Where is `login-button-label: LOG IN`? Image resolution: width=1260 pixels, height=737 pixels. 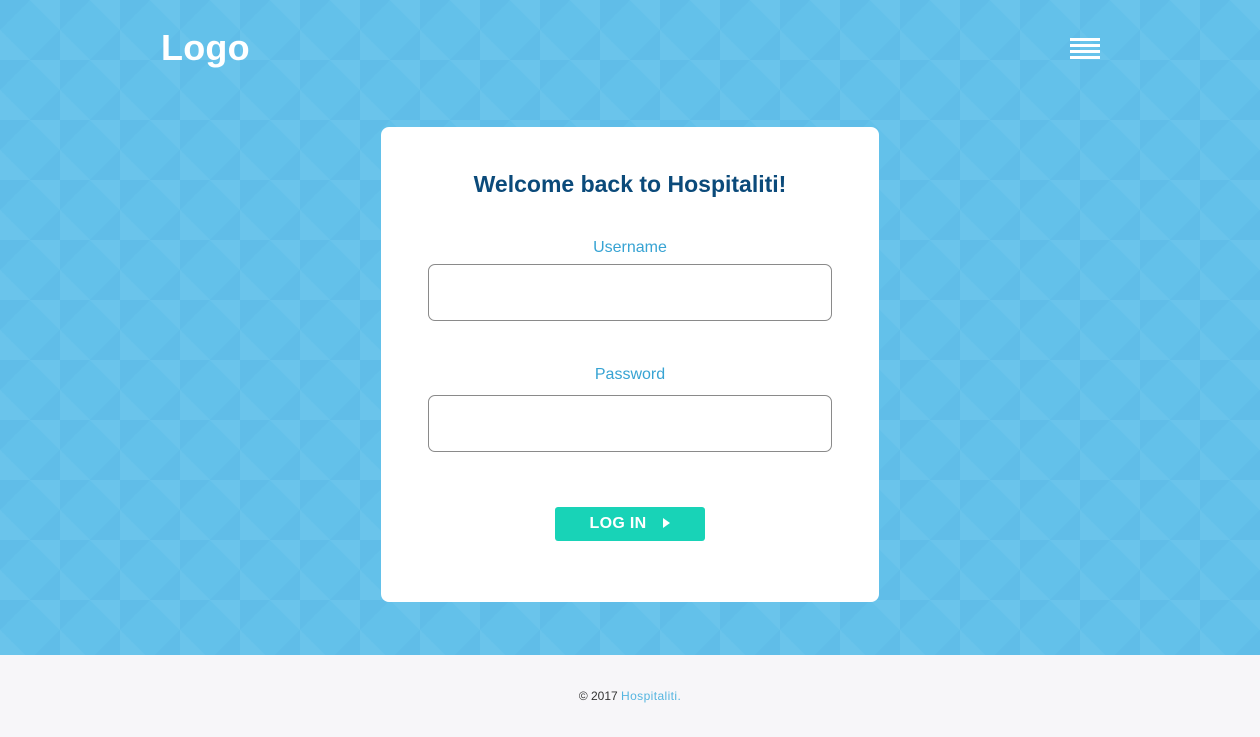 login-button-label: LOG IN is located at coordinates (618, 523).